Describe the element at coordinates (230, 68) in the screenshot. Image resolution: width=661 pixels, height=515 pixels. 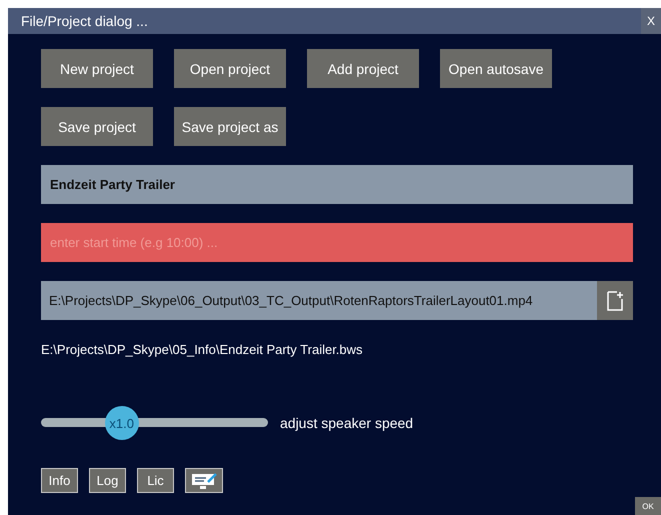
I see `action-button: Open project` at that location.